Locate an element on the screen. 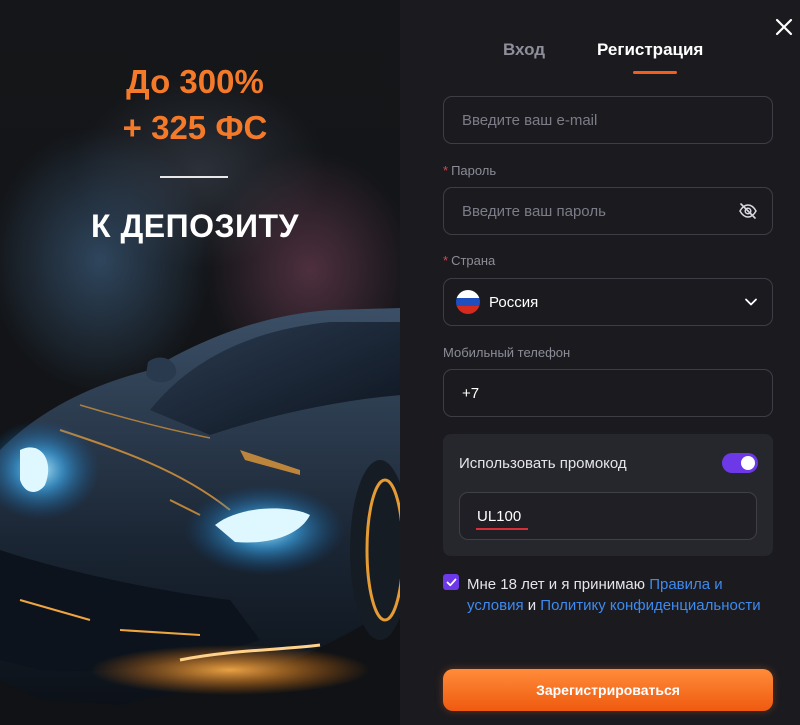 The width and height of the screenshot is (800, 725). russia-flag-icon is located at coordinates (468, 302).